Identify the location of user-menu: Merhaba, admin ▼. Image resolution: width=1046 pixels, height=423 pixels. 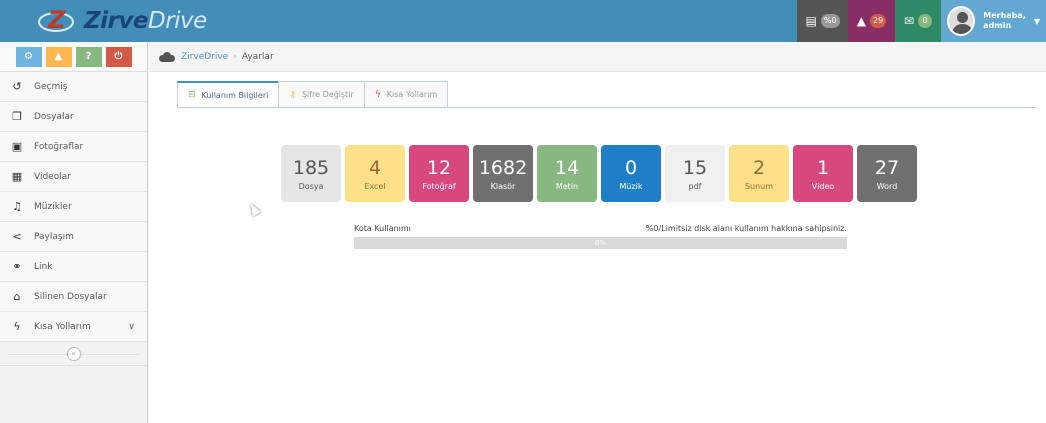
(993, 21).